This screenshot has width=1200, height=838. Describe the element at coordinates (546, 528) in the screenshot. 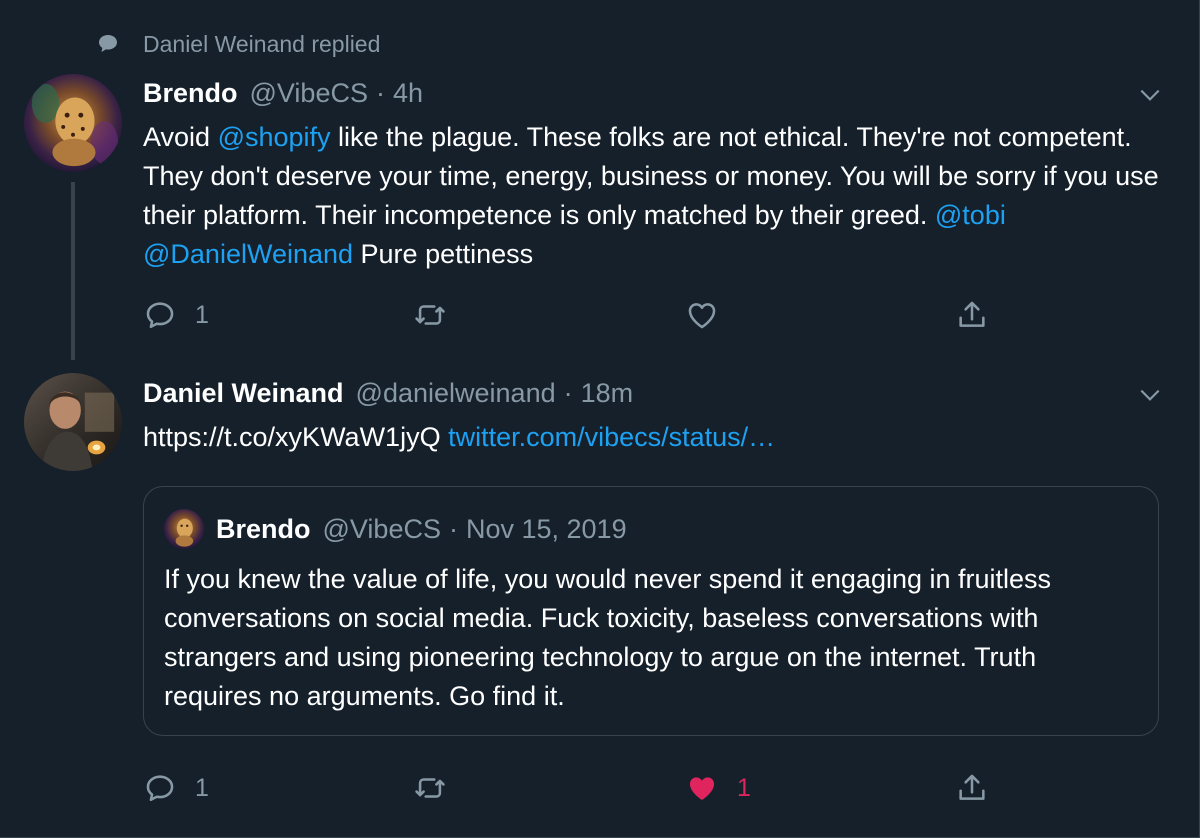

I see `quoted-tweet-date: Nov 15, 2019` at that location.